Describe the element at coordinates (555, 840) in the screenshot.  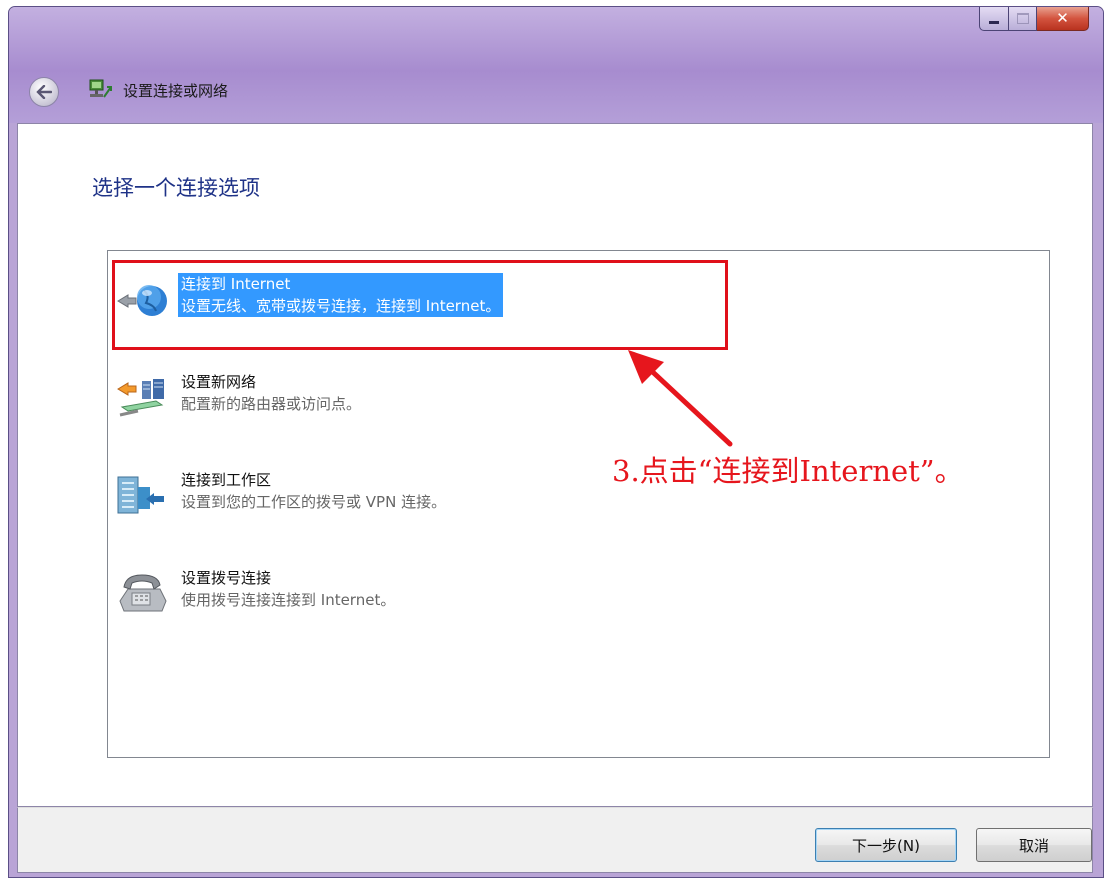
I see `button-bar: 下一步(N) 取消` at that location.